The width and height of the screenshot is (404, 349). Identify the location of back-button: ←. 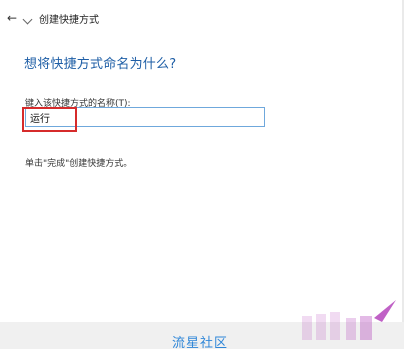
(12, 18).